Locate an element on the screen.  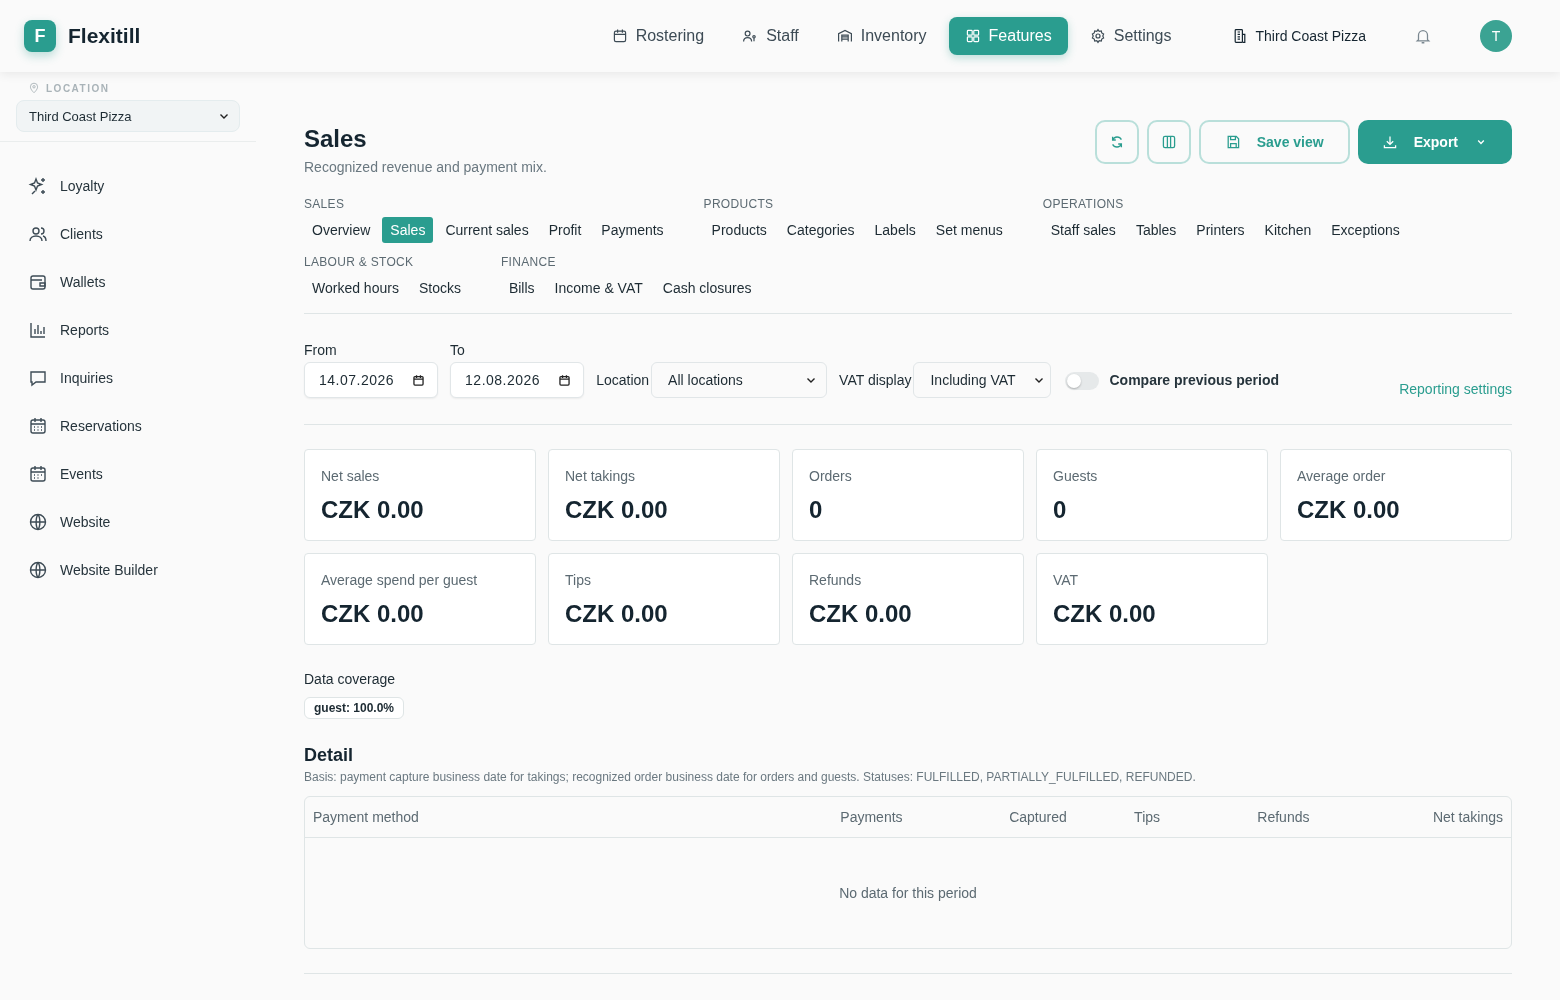
location-label: LOCATION is located at coordinates (78, 88).